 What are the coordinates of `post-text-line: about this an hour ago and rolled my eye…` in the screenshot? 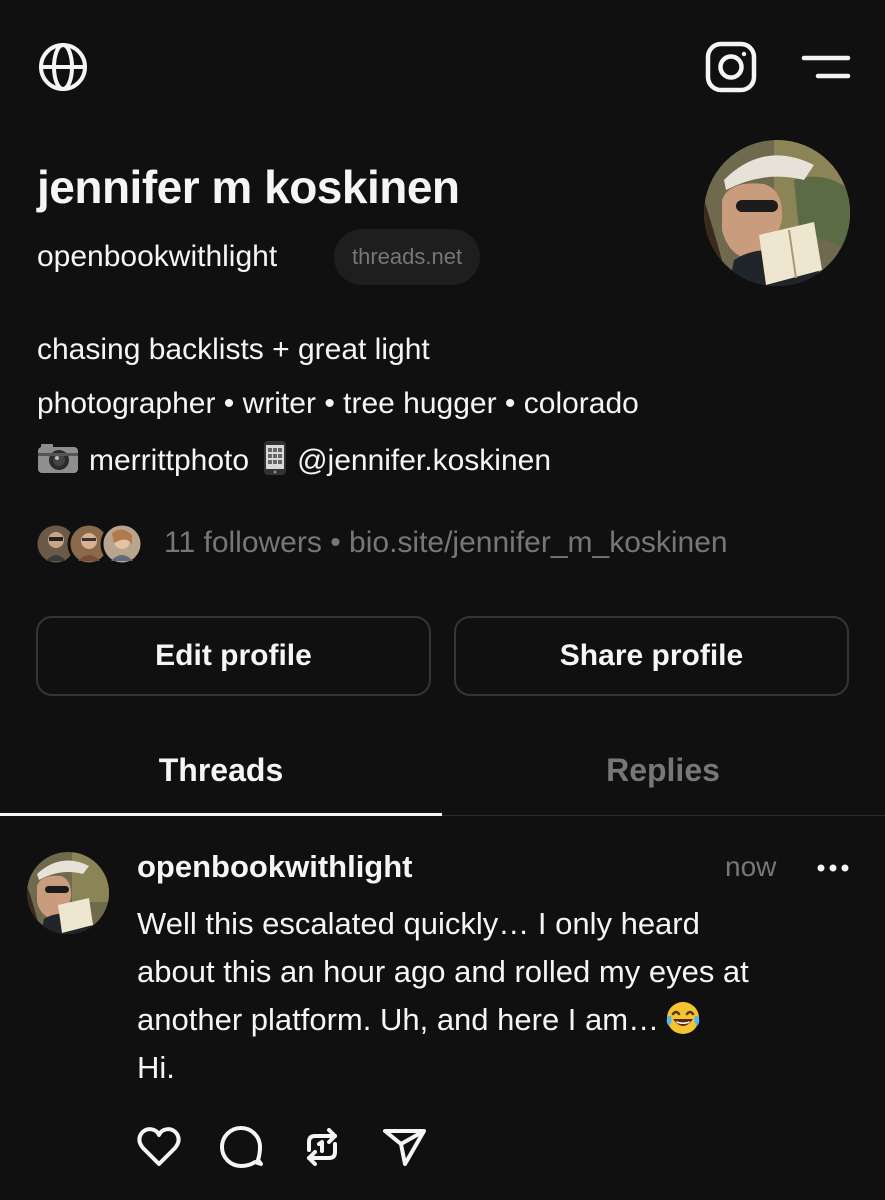 It's located at (443, 971).